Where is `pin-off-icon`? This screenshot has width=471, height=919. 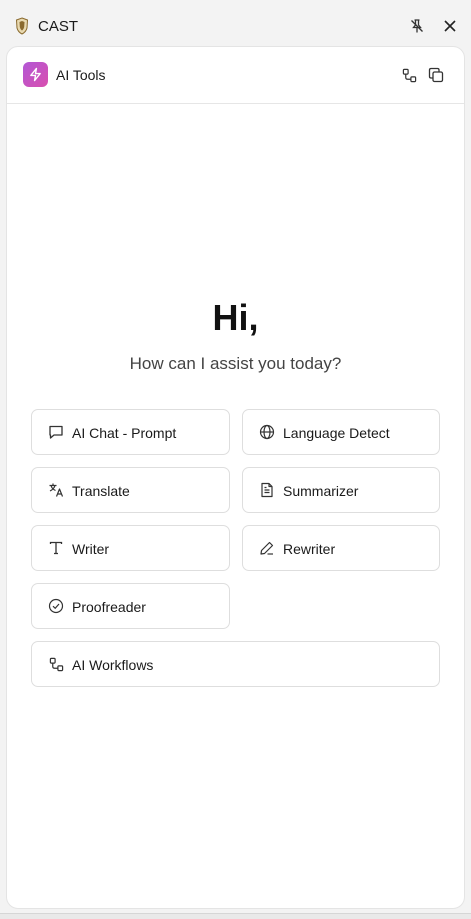
pin-off-icon is located at coordinates (417, 26).